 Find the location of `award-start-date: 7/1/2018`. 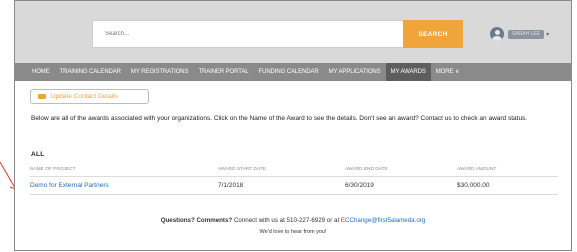

award-start-date: 7/1/2018 is located at coordinates (231, 185).